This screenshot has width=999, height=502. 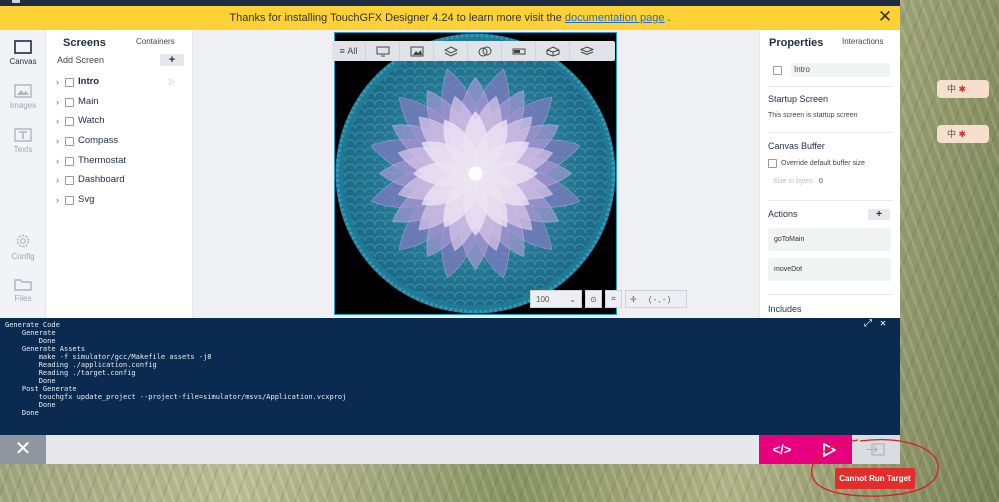 I want to click on folder-icon, so click(x=23, y=285).